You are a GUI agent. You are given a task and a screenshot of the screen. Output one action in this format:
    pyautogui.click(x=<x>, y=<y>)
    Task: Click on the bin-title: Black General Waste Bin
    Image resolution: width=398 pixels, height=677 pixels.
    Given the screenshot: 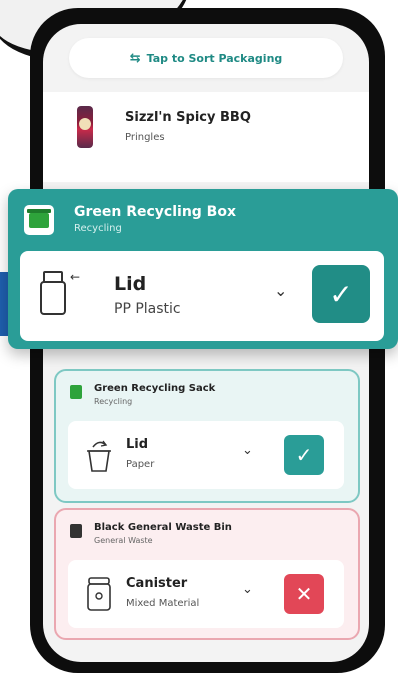 What is the action you would take?
    pyautogui.click(x=163, y=527)
    